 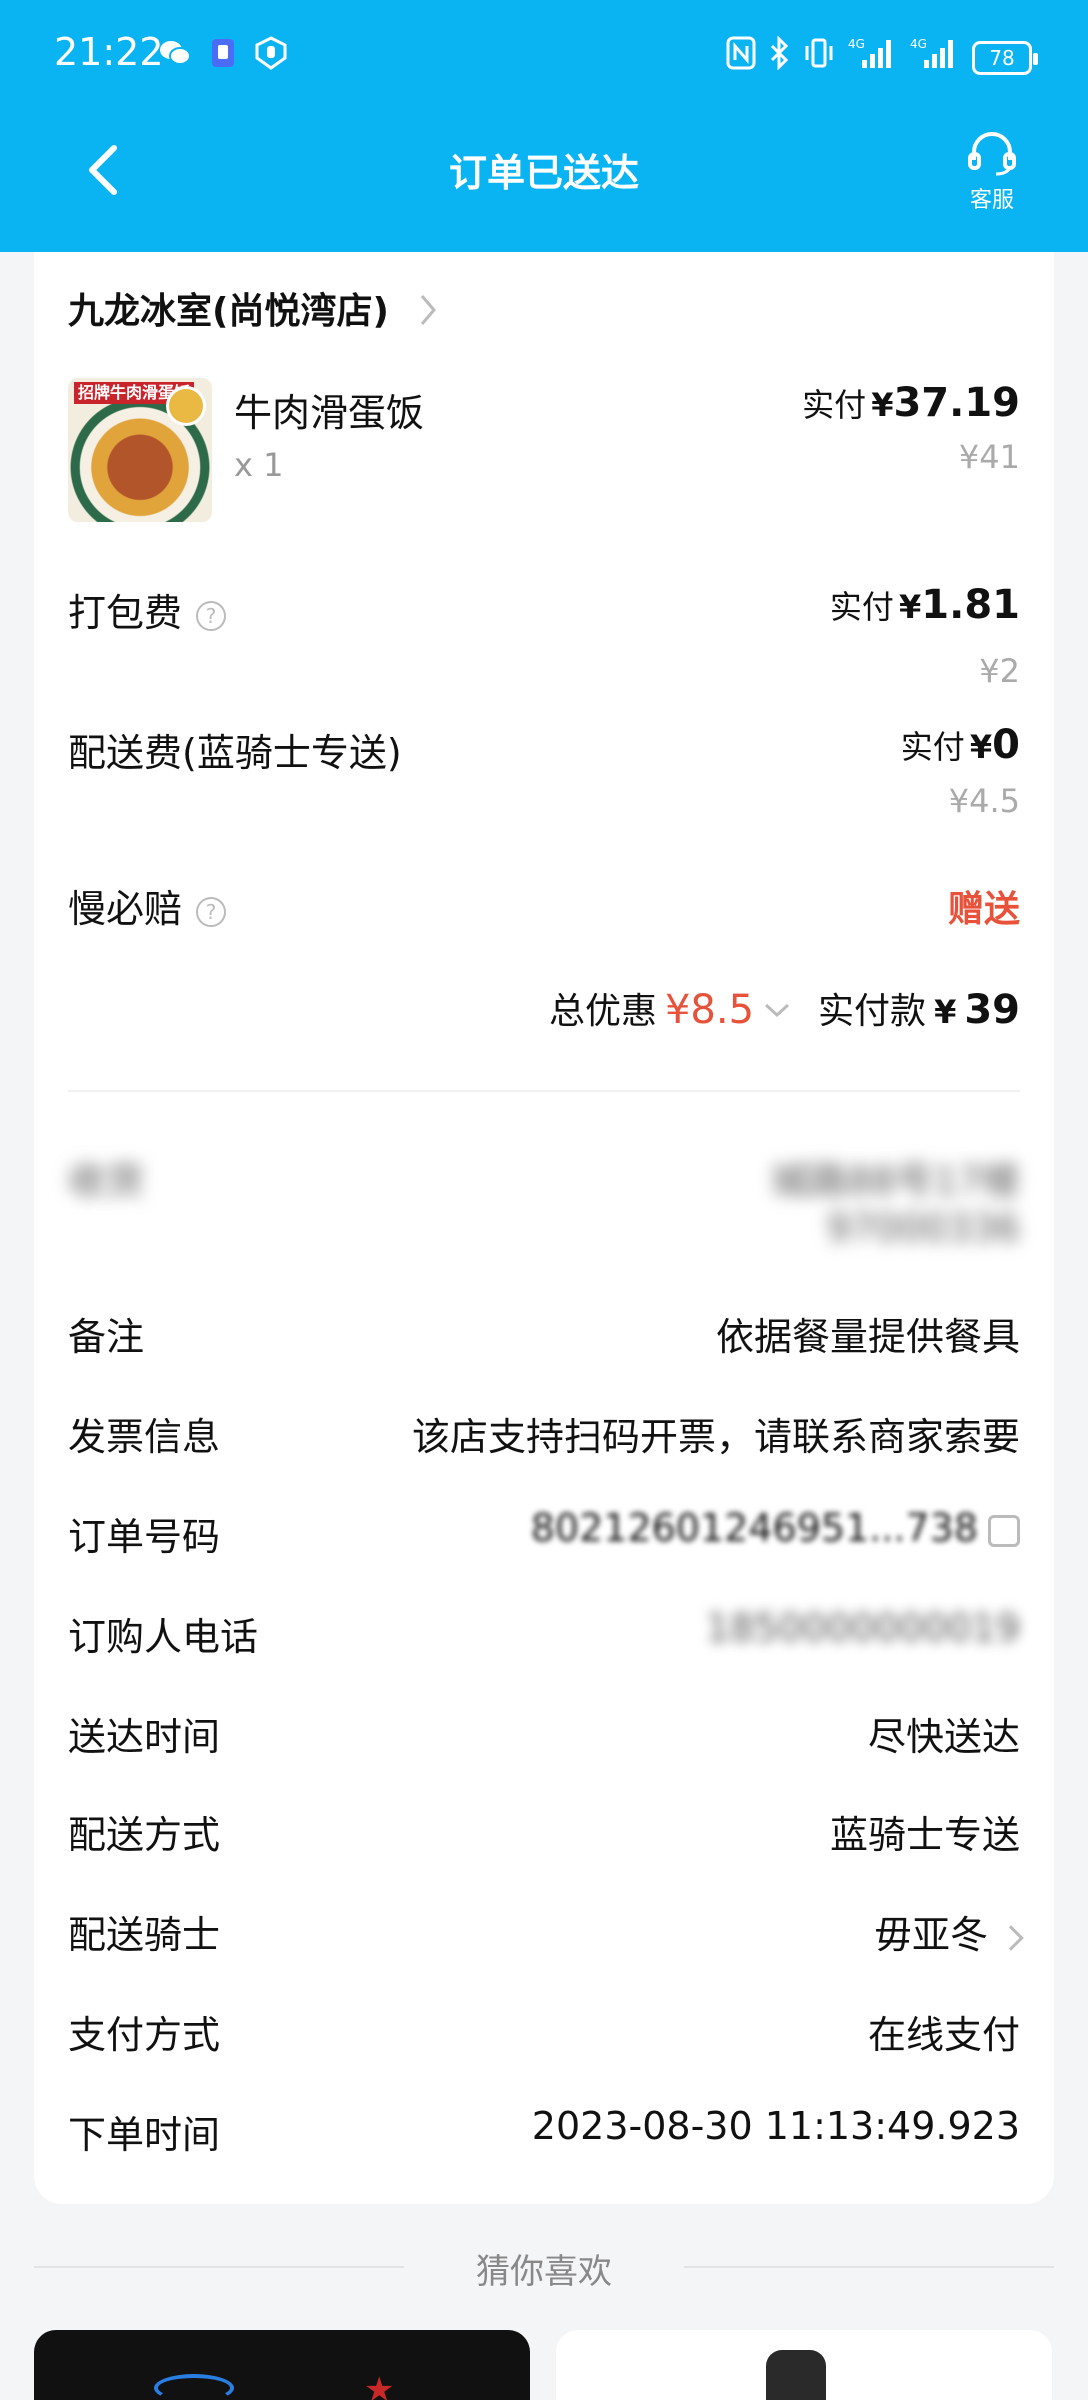 I want to click on payment-method-label: 支付方式, so click(x=144, y=2035).